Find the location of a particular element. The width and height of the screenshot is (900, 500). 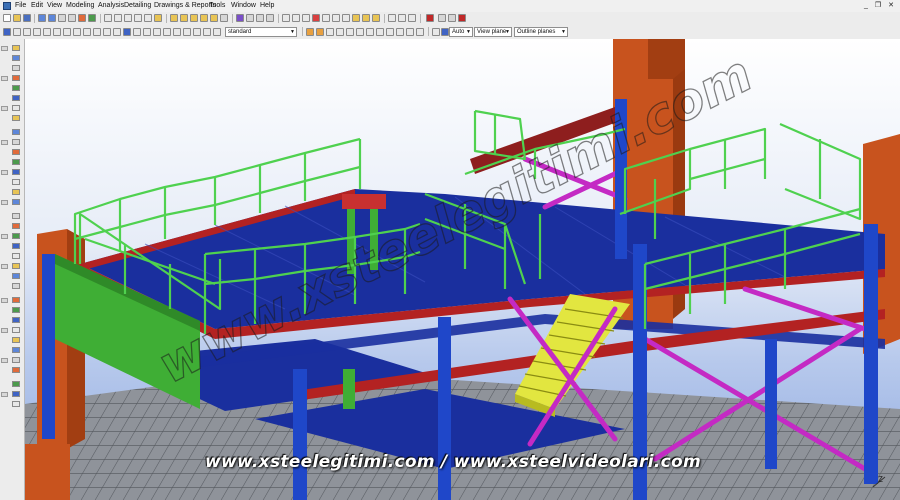

menu-window: Window is located at coordinates (243, 6).